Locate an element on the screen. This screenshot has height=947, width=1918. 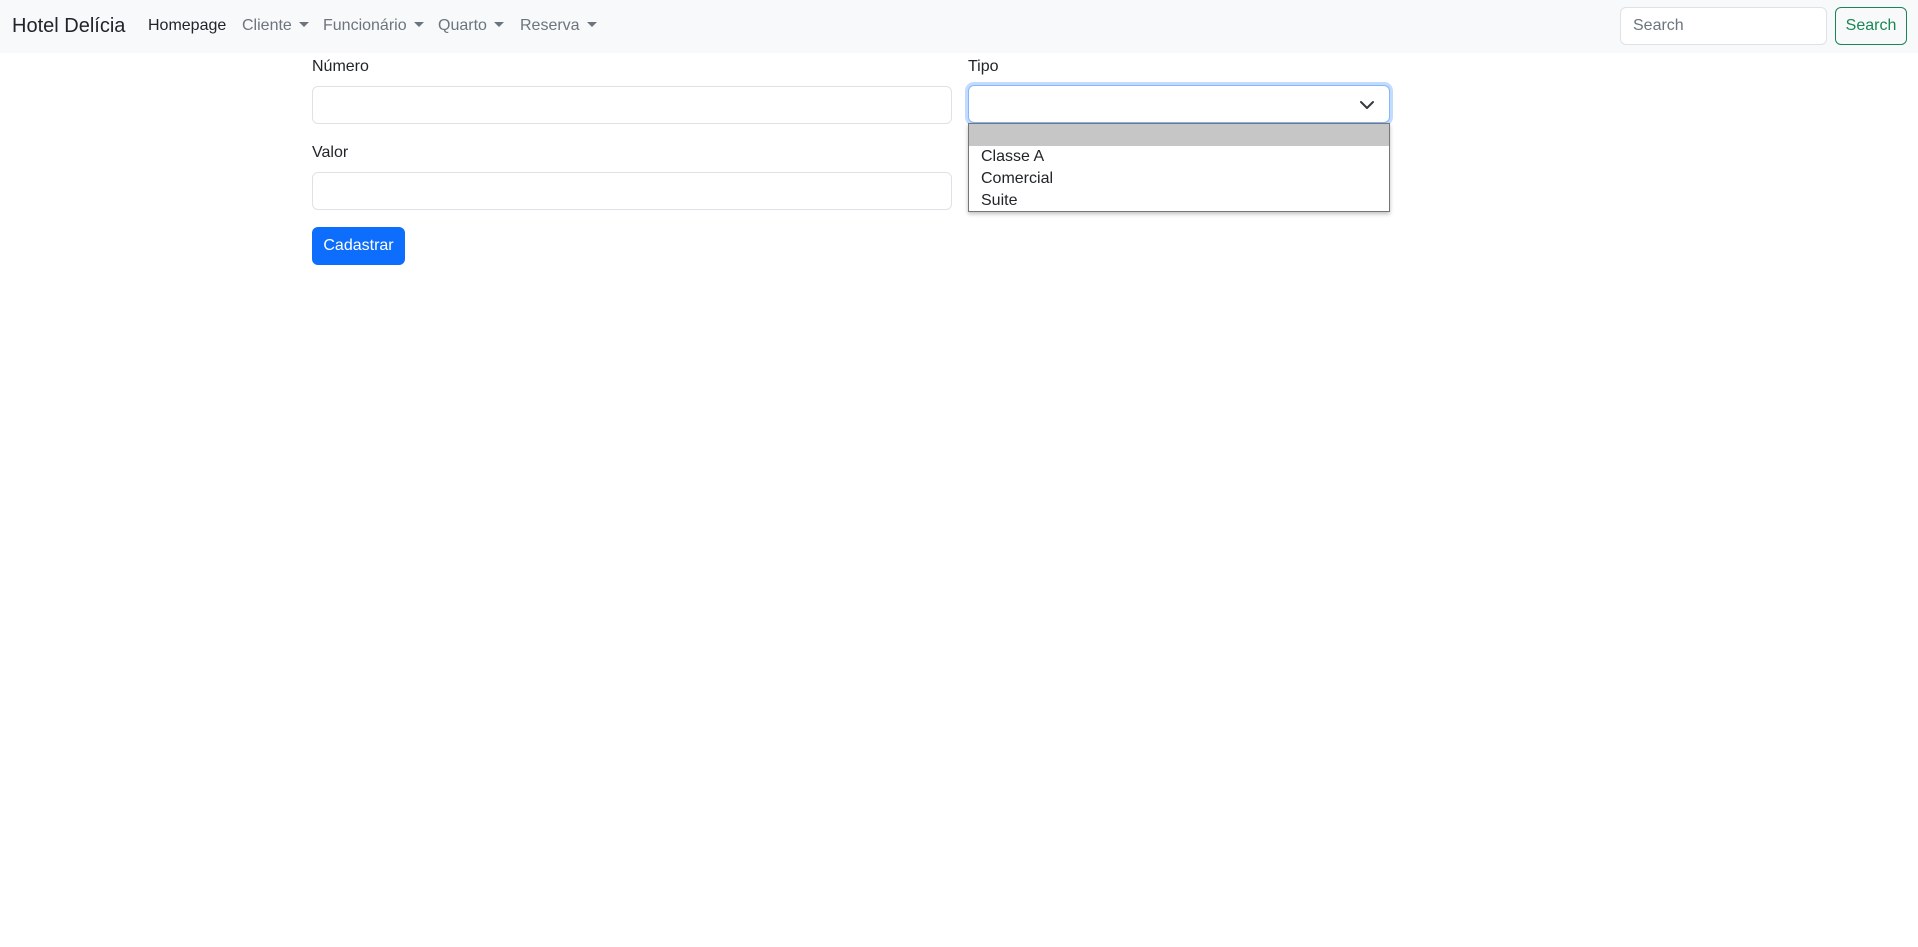
cadastrar-button: Cadastrar is located at coordinates (358, 246).